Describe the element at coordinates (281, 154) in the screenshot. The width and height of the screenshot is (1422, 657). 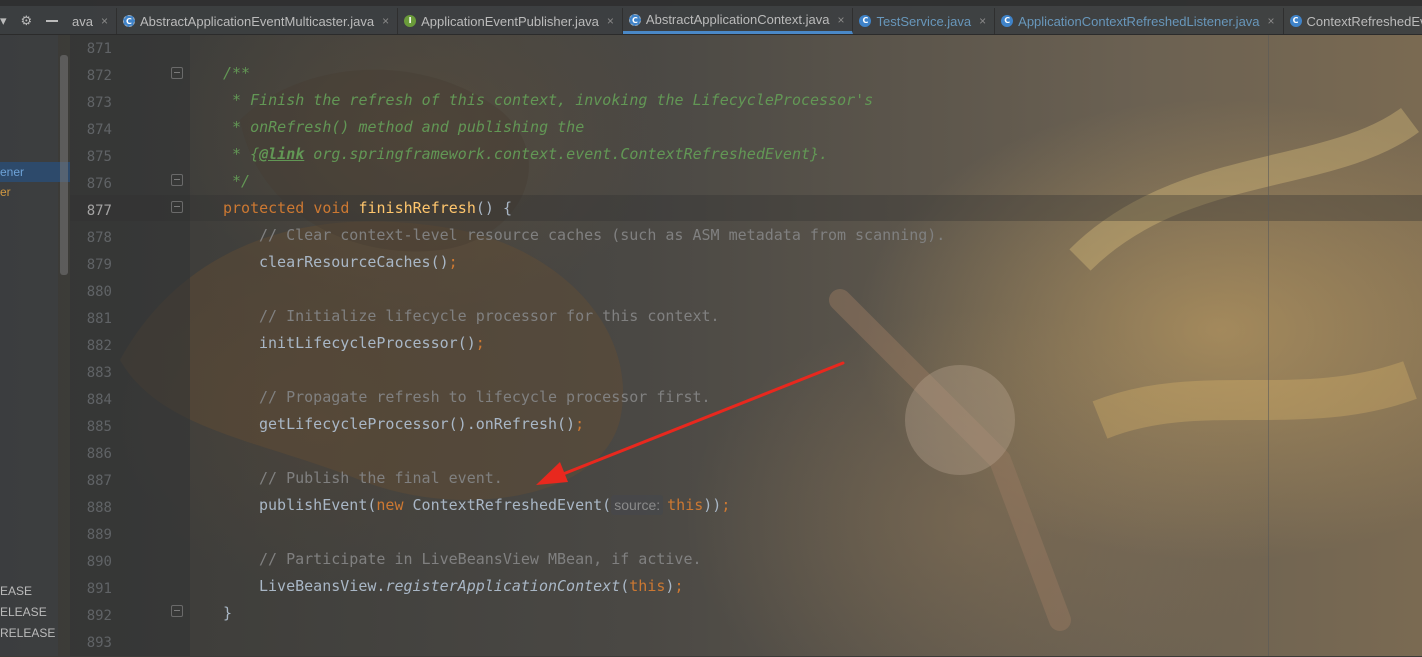
I see `javadoc-link-tag: @link` at that location.